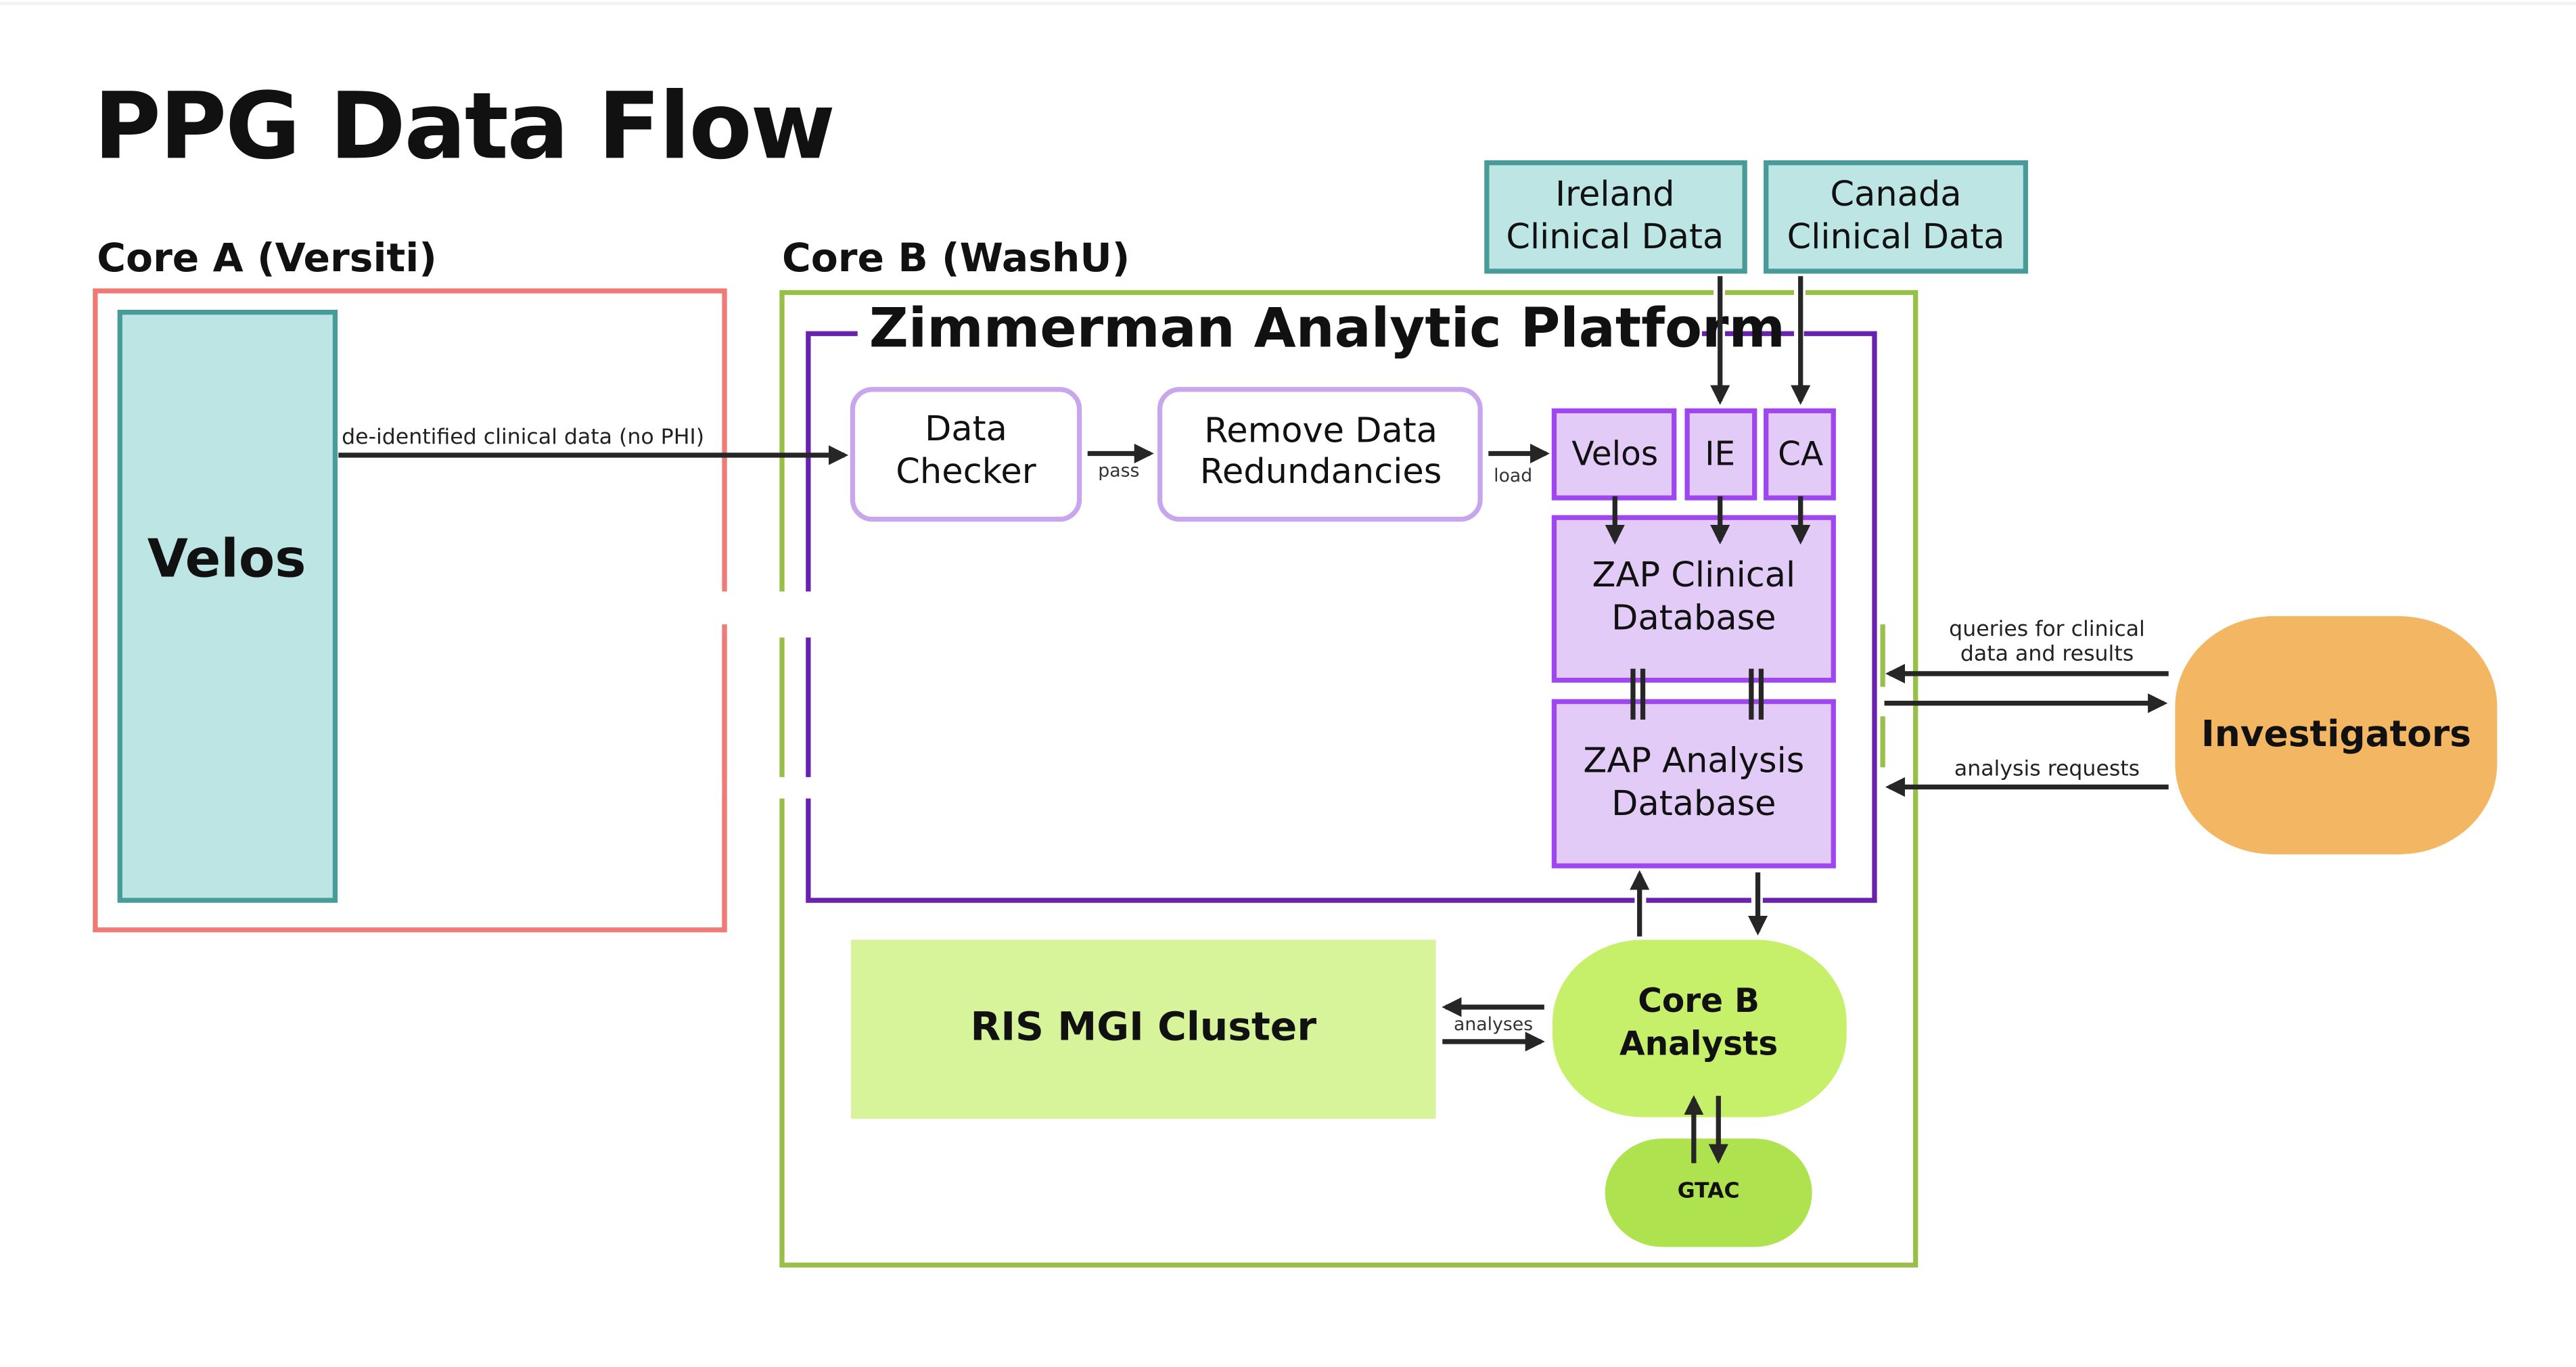 This screenshot has width=2576, height=1367. What do you see at coordinates (1118, 471) in the screenshot?
I see `pass-label: pass` at bounding box center [1118, 471].